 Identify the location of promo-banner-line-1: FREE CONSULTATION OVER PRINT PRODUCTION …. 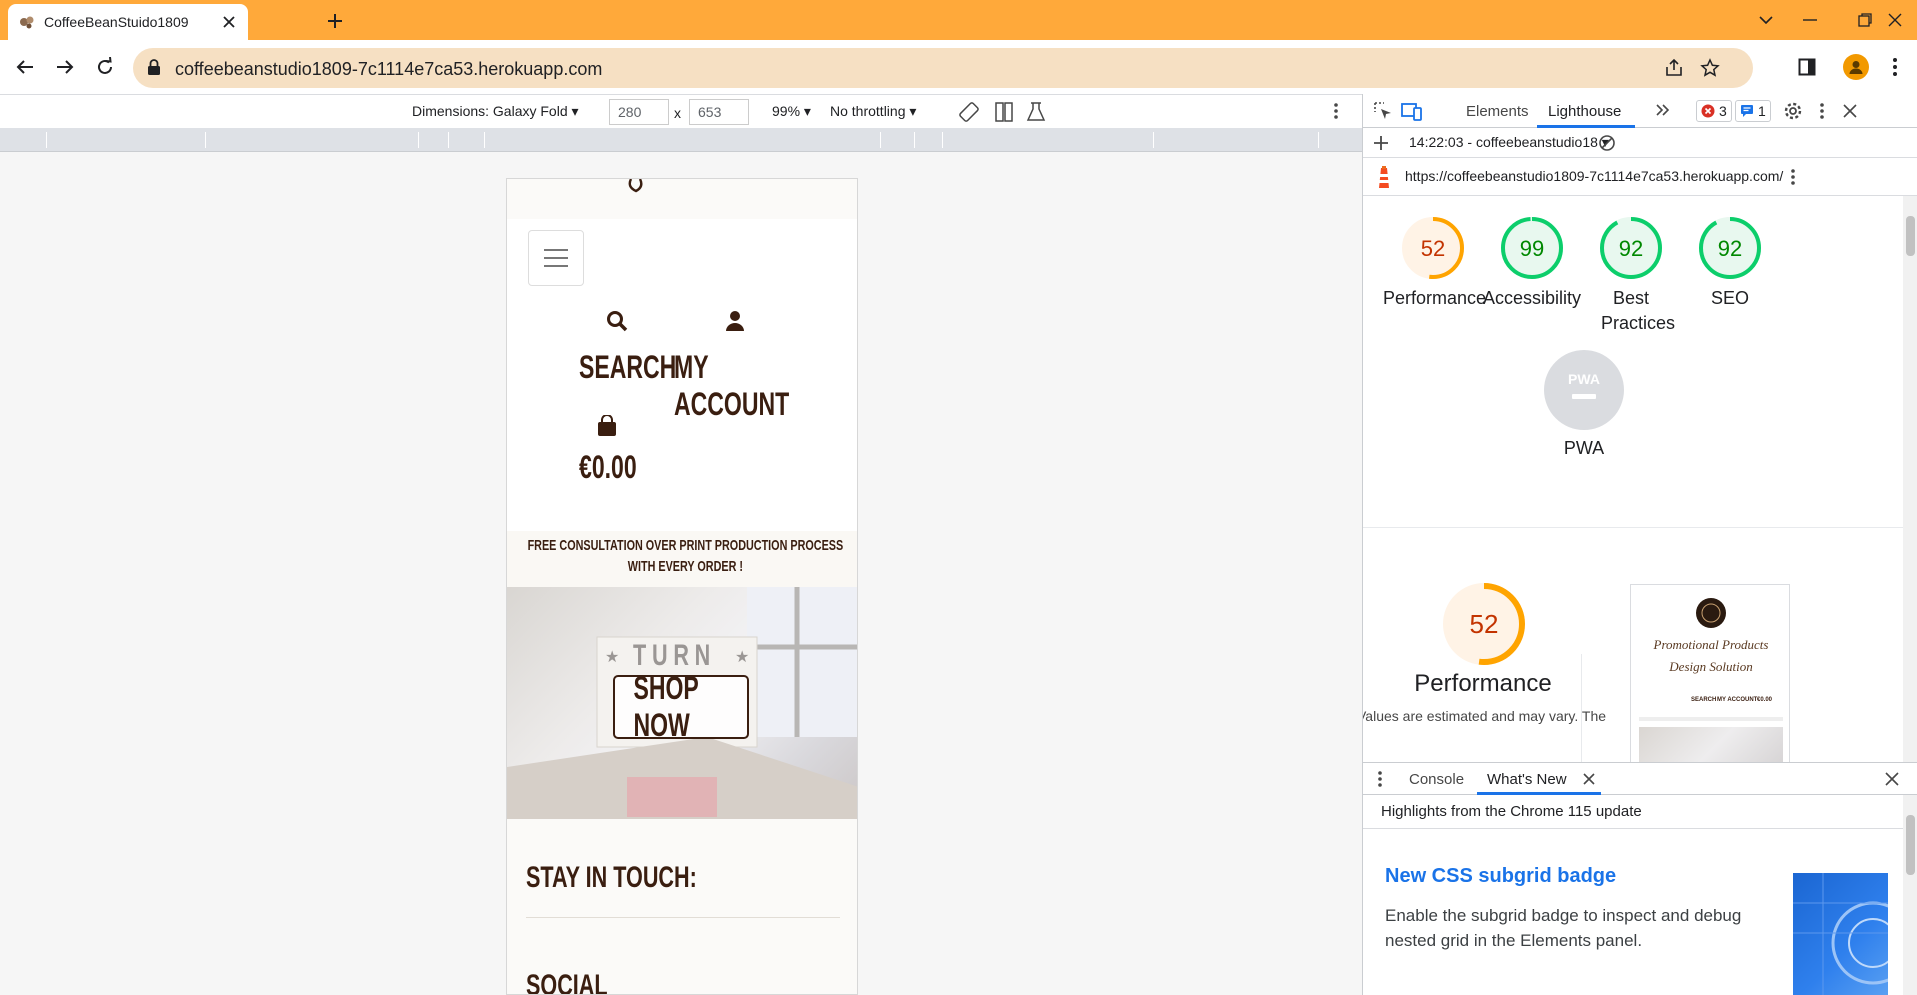
(685, 545).